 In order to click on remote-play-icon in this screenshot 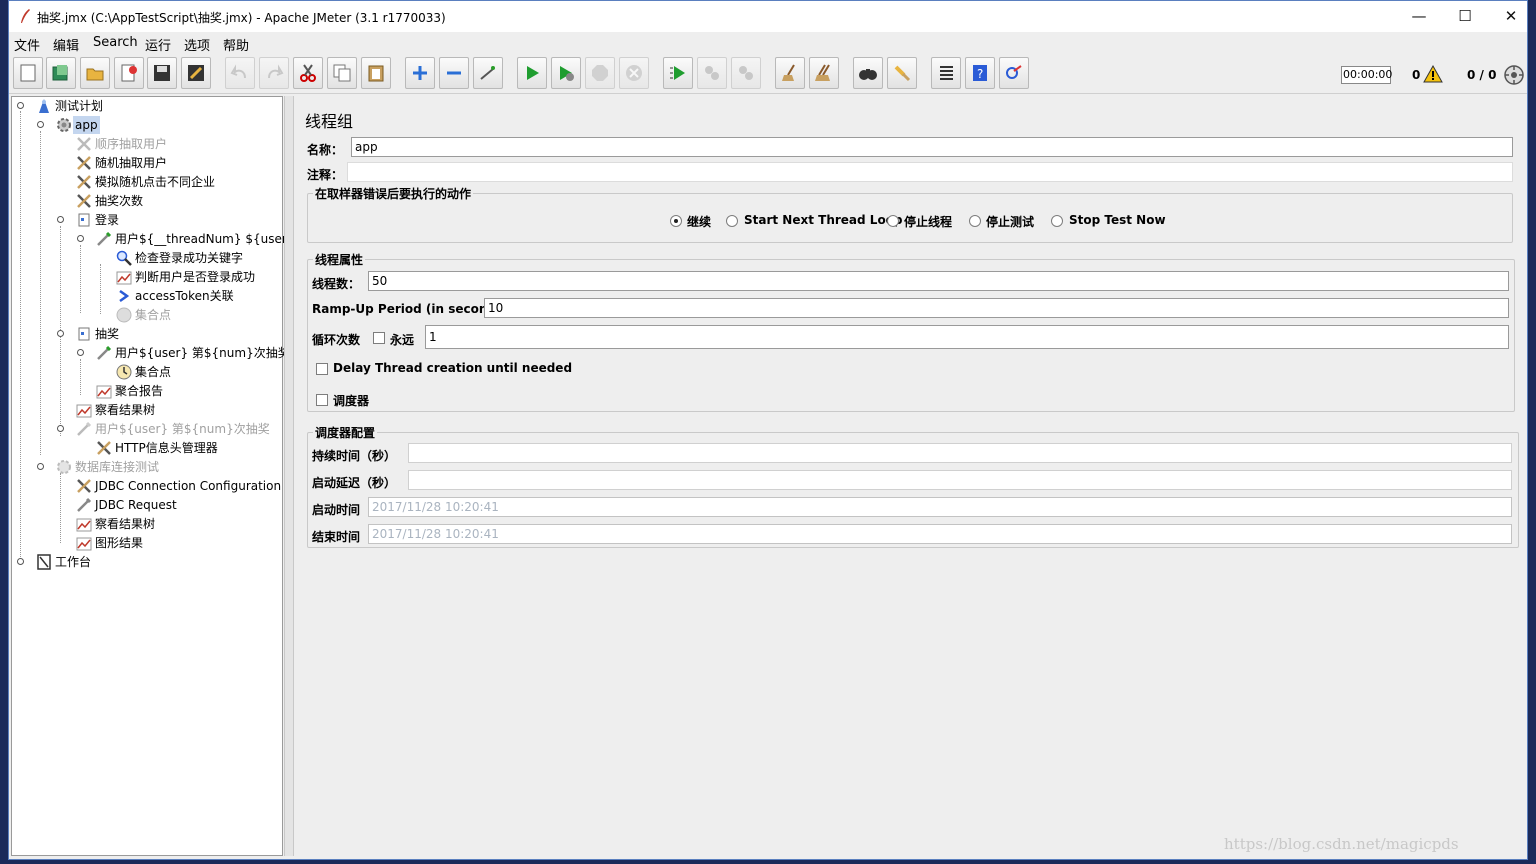, I will do `click(677, 73)`.